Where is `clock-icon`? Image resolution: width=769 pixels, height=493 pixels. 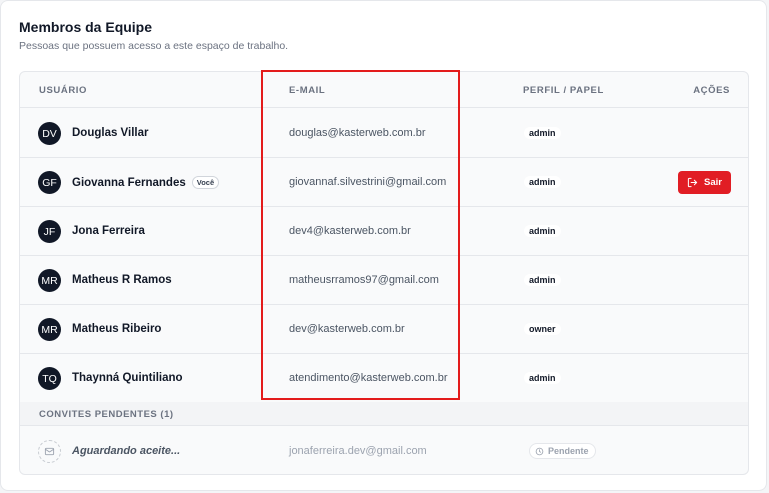
clock-icon is located at coordinates (539, 451).